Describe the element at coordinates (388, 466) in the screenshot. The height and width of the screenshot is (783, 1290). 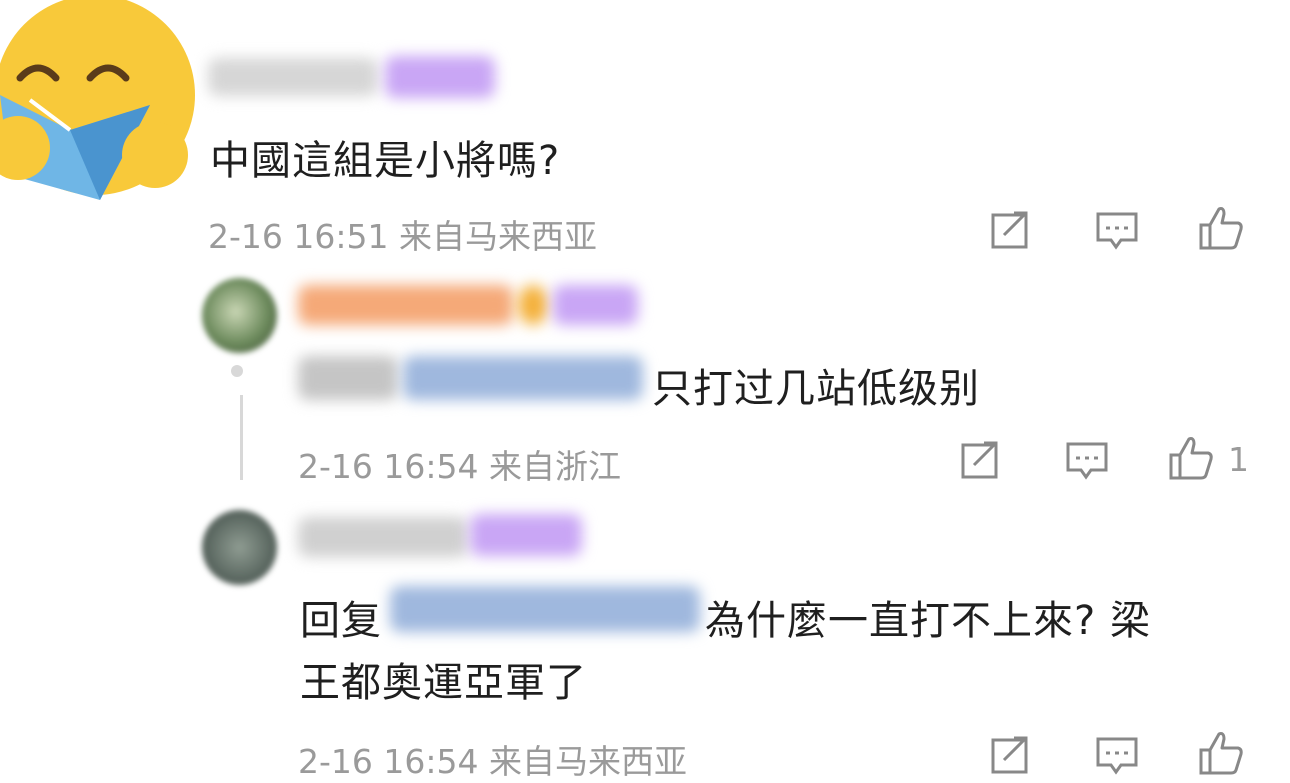
I see `reply-time: 2-16 16:54` at that location.